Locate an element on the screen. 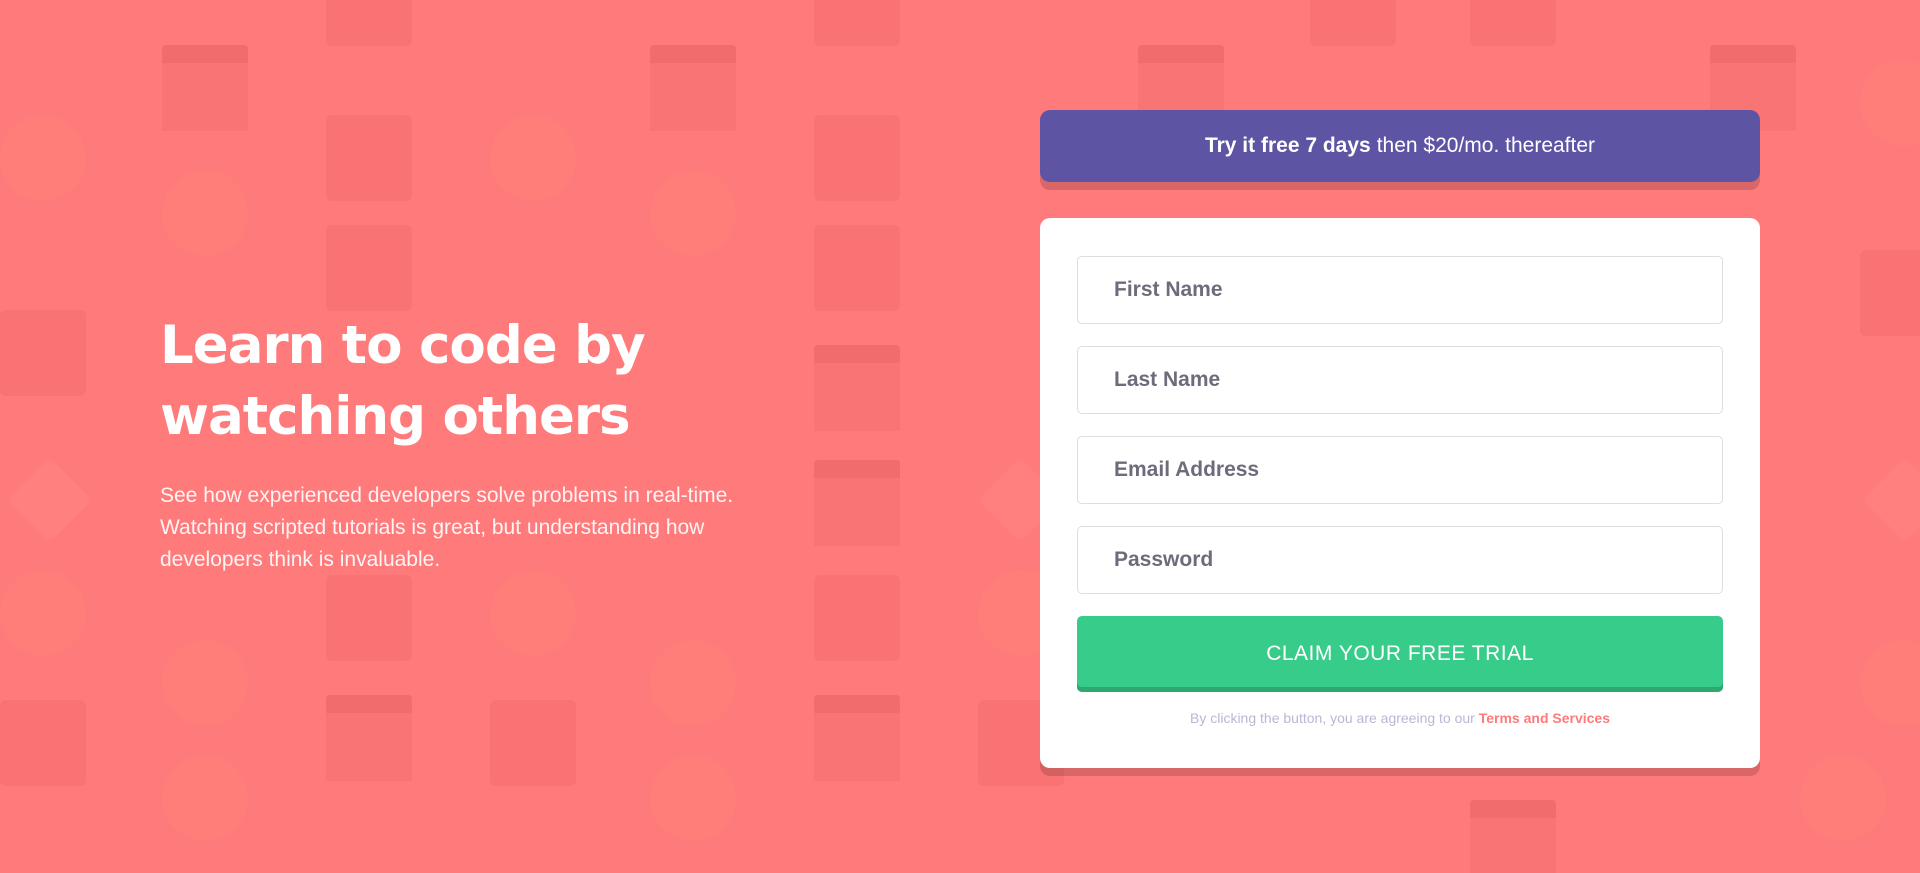 The image size is (1920, 873). hero-title-line1: Learn to code by is located at coordinates (403, 345).